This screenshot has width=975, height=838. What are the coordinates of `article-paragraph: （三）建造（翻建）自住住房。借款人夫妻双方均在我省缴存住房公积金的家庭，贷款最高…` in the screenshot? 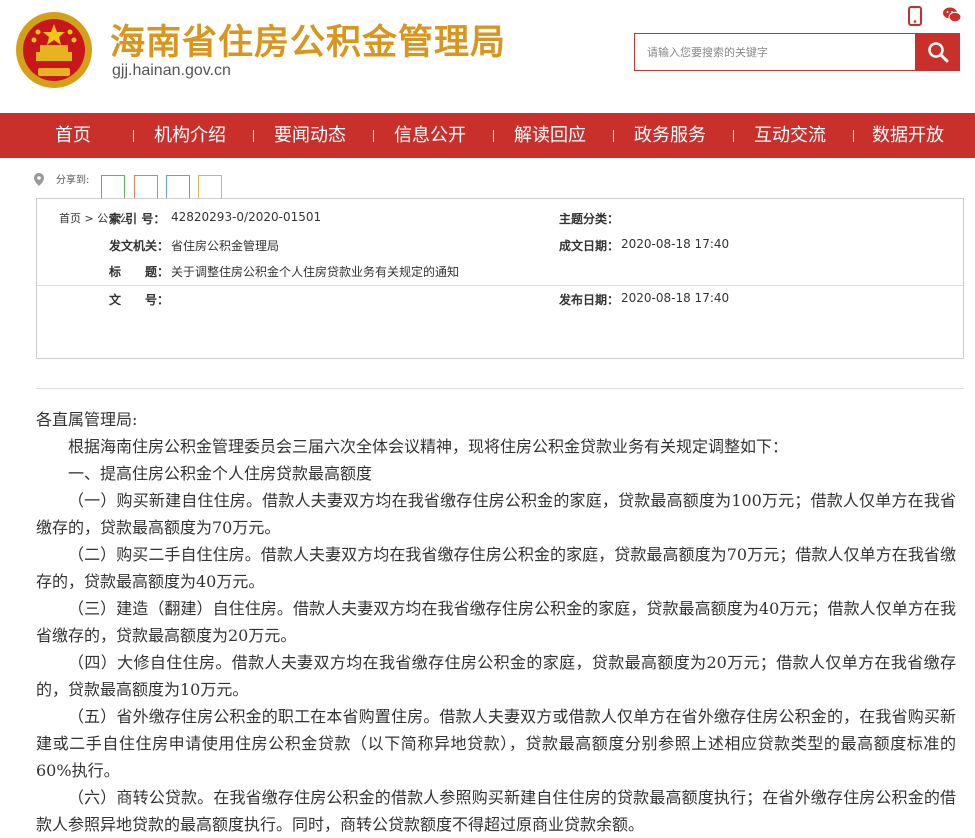 It's located at (496, 622).